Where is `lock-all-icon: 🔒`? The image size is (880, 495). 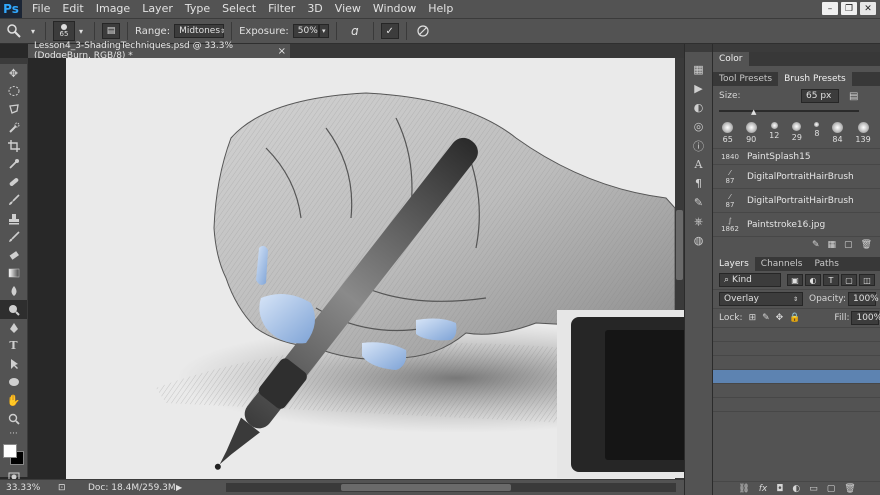
lock-all-icon: 🔒 is located at coordinates (794, 318).